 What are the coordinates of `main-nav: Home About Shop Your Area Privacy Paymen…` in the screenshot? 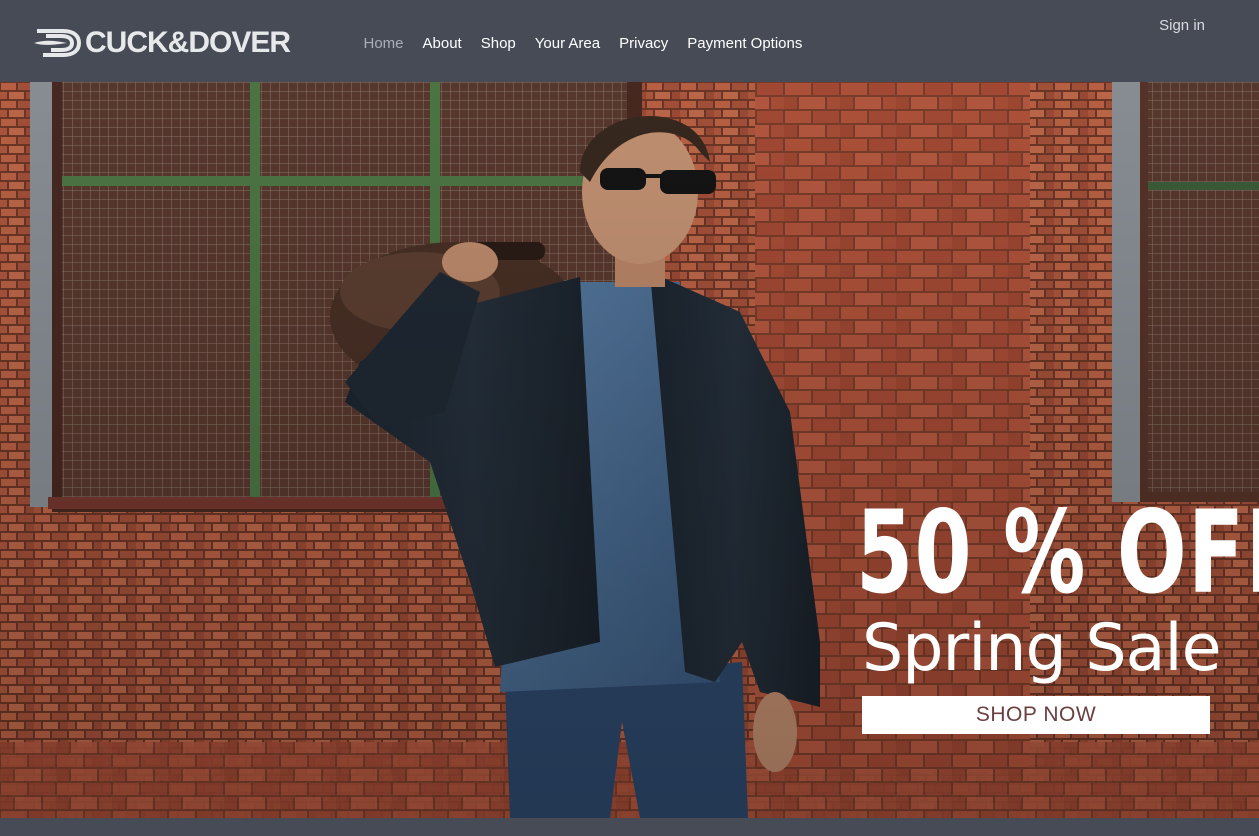 It's located at (583, 44).